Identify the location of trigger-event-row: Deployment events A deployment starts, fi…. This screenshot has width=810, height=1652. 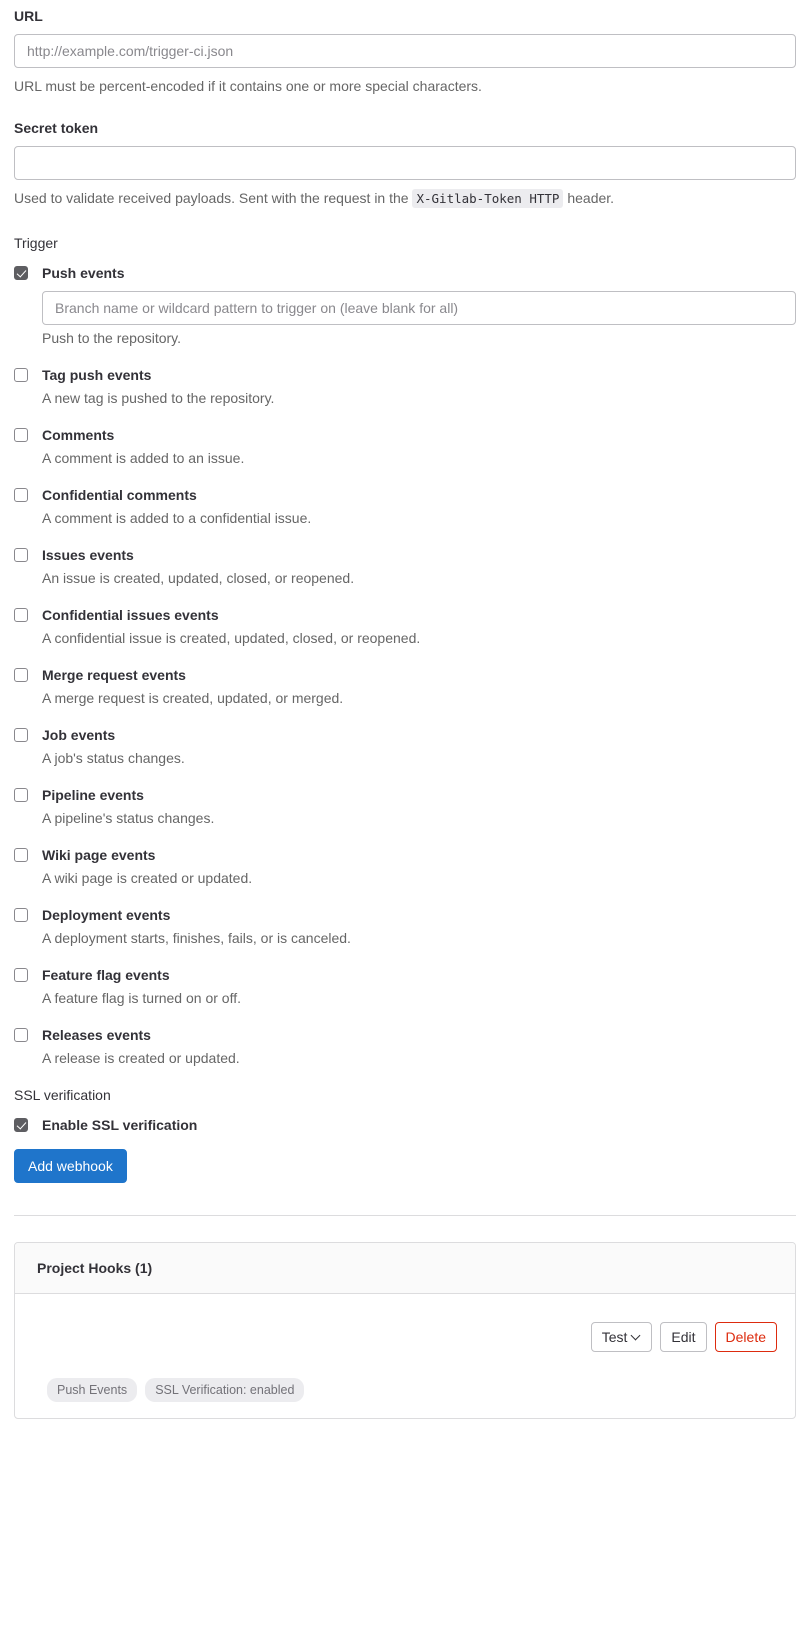
(405, 927).